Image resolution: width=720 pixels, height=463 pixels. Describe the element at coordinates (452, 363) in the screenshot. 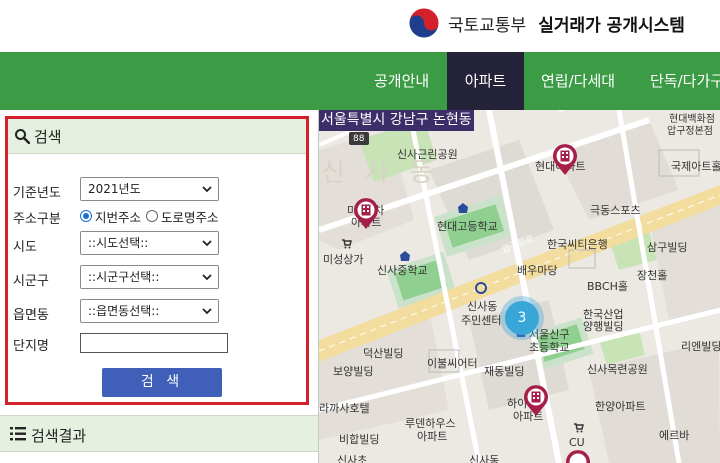

I see `map-label: 이불씨어터` at that location.